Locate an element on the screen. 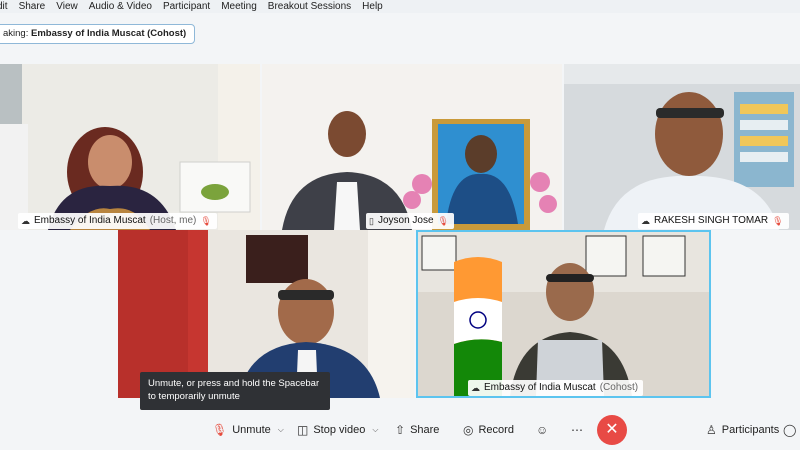 This screenshot has height=450, width=800. stop-video-button: ◫ Stop video ⌵ is located at coordinates (337, 430).